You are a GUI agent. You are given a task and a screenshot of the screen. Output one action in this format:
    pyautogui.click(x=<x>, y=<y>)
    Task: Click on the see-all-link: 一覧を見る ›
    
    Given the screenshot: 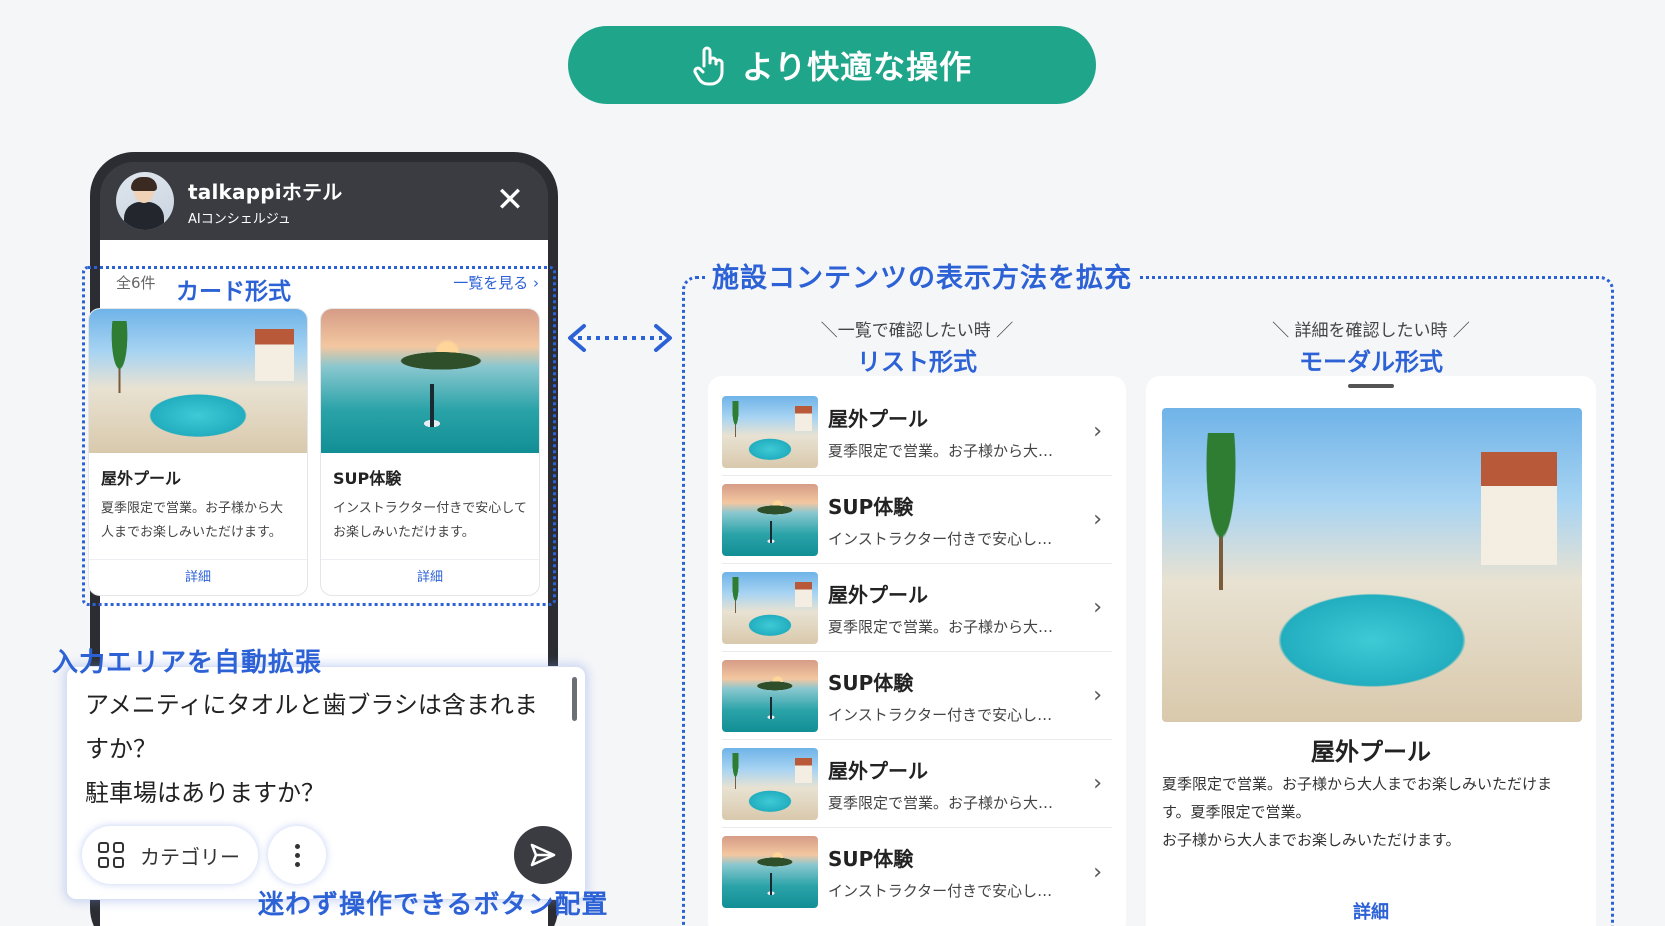 What is the action you would take?
    pyautogui.click(x=496, y=282)
    